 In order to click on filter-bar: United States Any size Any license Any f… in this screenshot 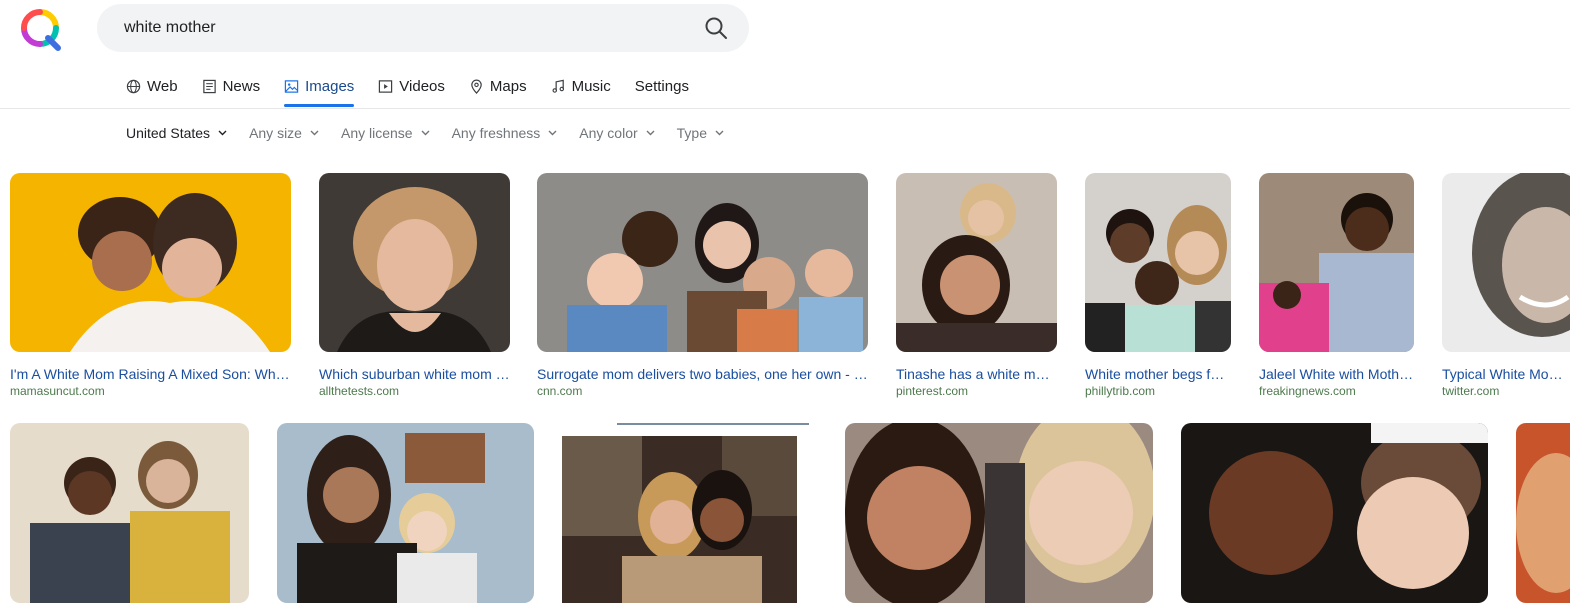, I will do `click(436, 133)`.